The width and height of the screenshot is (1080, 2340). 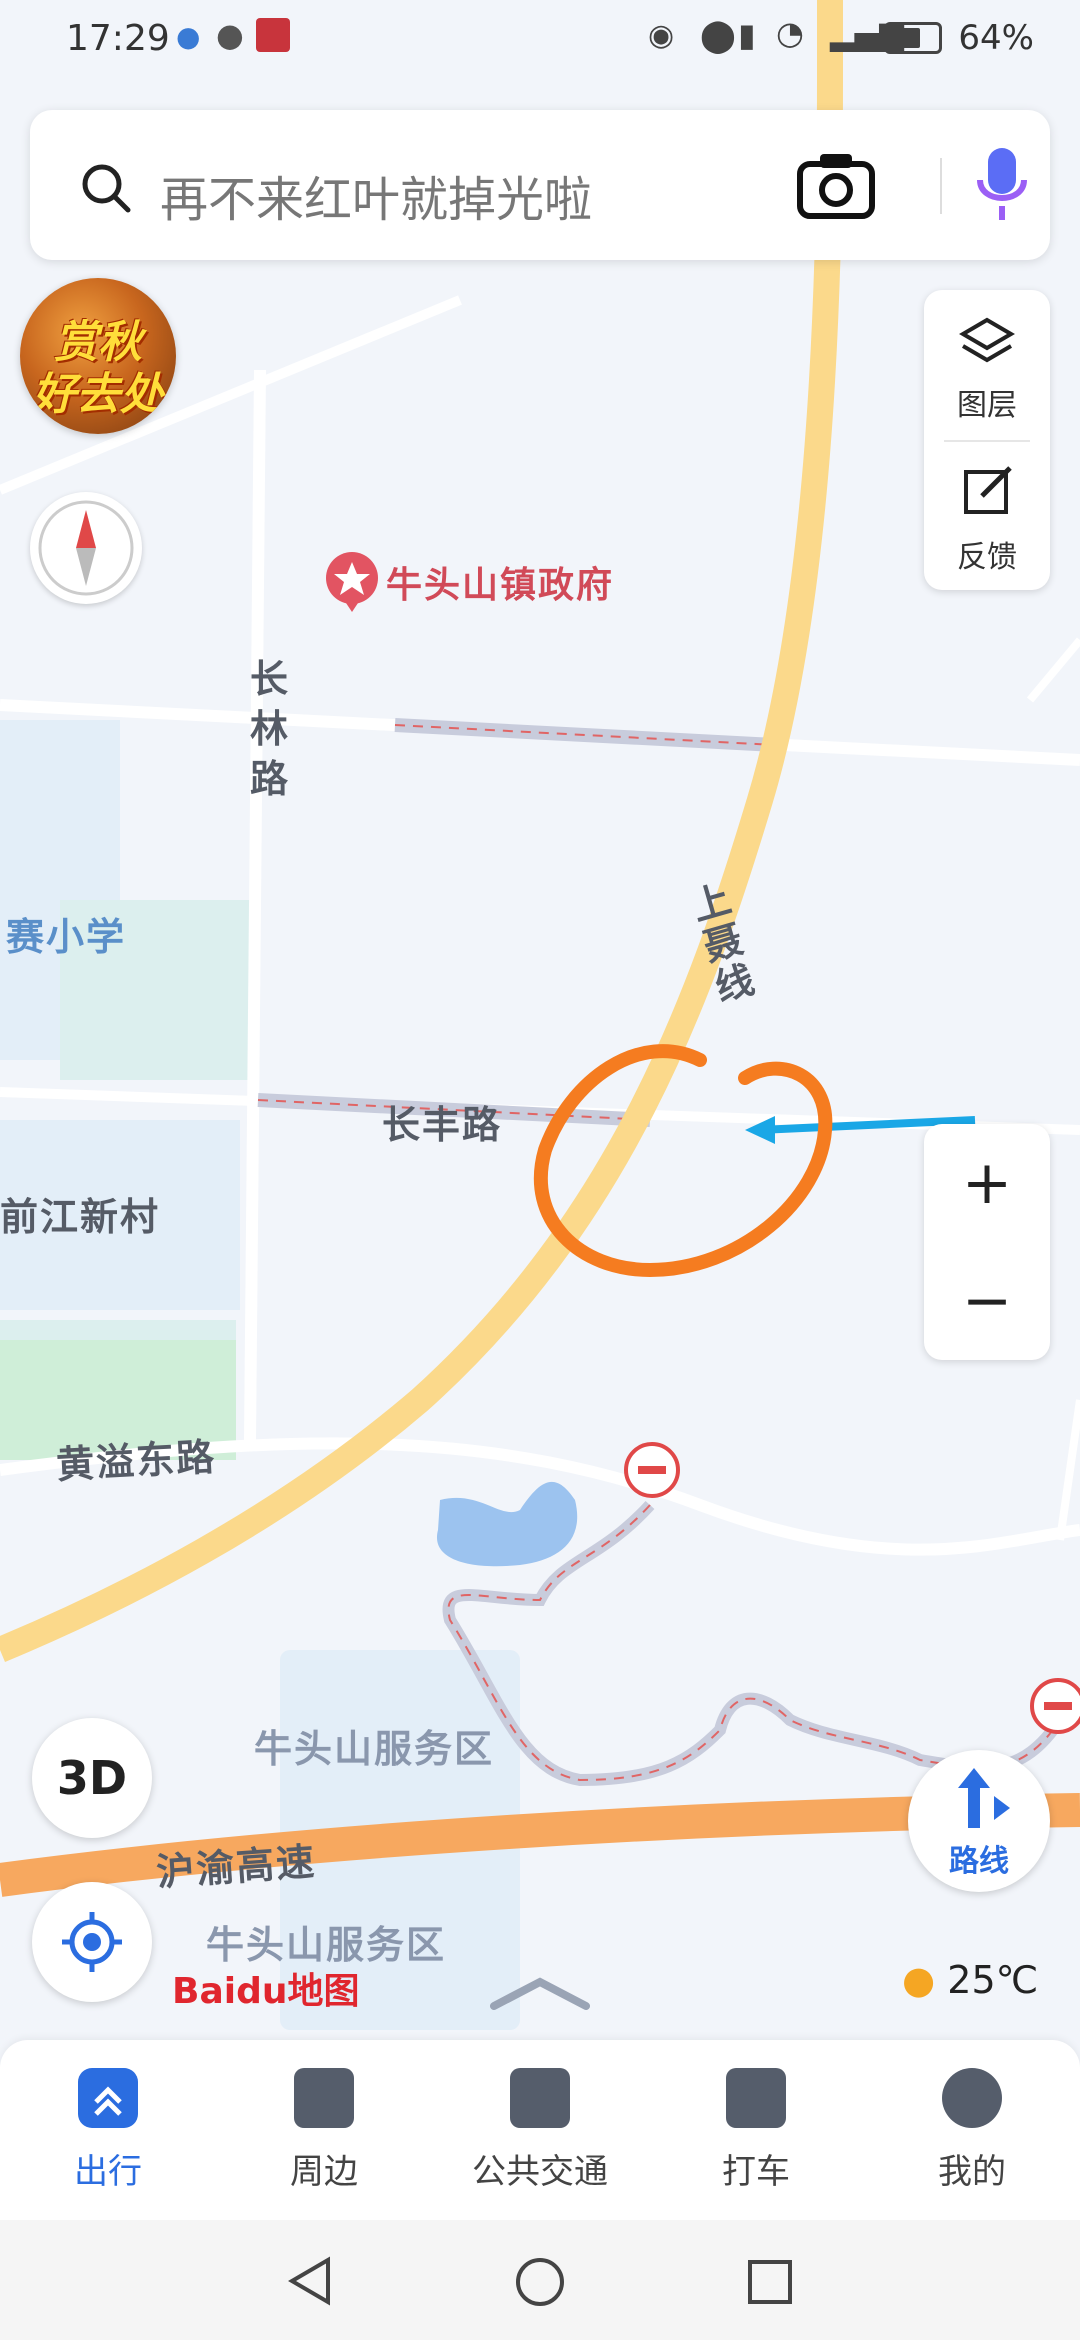 What do you see at coordinates (118, 38) in the screenshot?
I see `status-time: 17:29` at bounding box center [118, 38].